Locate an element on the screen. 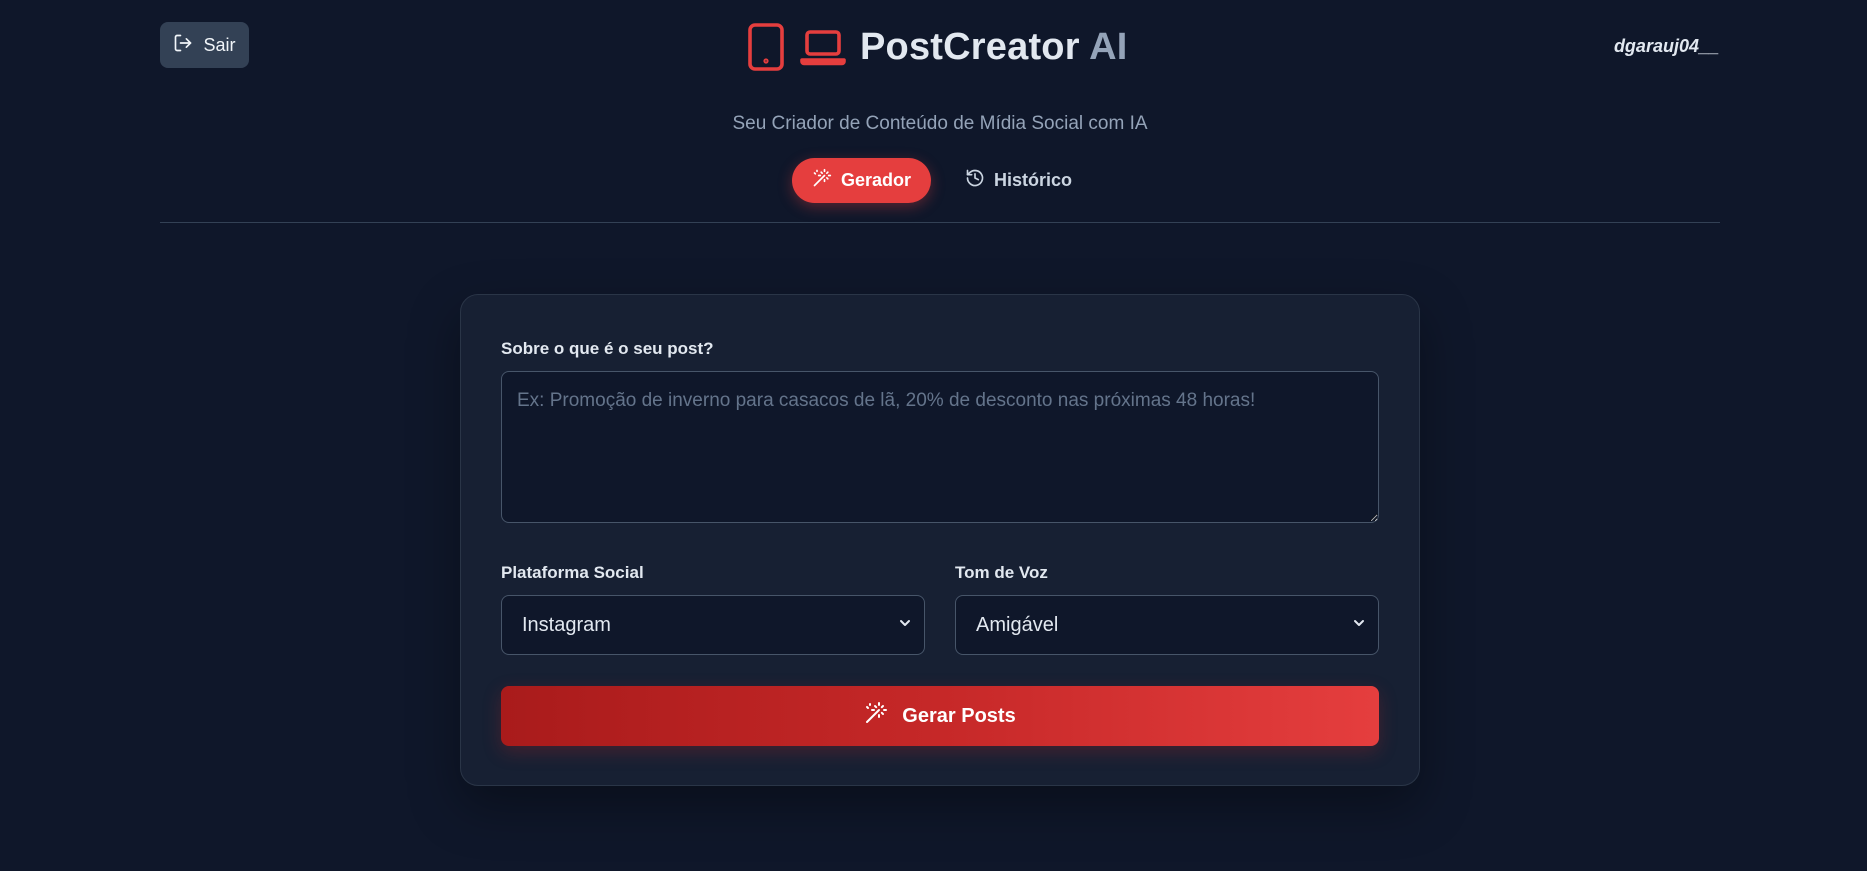 This screenshot has height=871, width=1867. tab-bar: Gerador Histórico is located at coordinates (937, 180).